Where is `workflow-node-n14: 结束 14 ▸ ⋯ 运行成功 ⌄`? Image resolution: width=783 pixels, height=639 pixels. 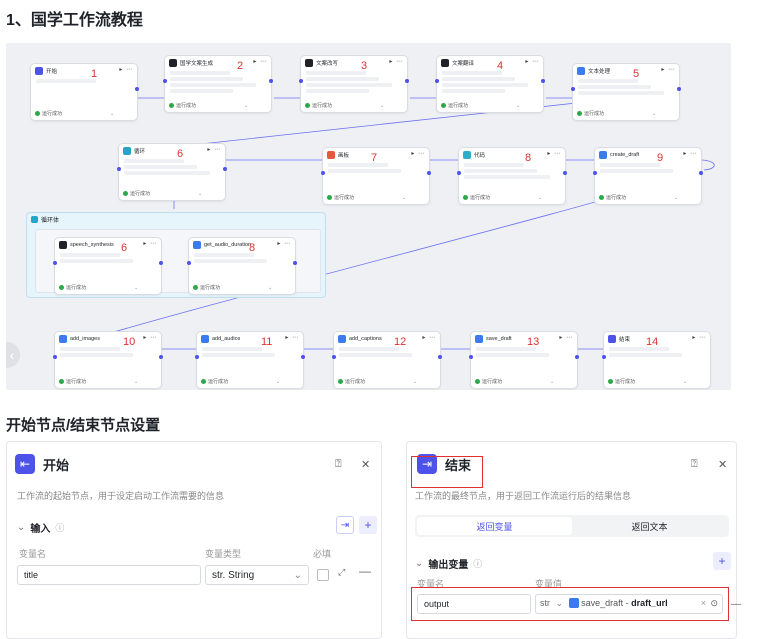
workflow-node-n14: 结束 14 ▸ ⋯ 运行成功 ⌄ is located at coordinates (656, 360).